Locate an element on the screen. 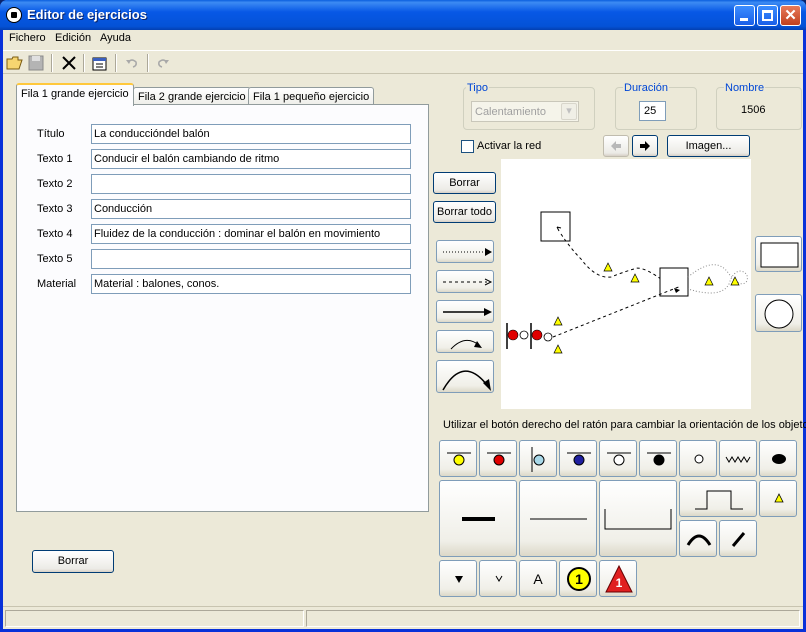 Image resolution: width=806 pixels, height=632 pixels. close-icon: ✕ is located at coordinates (790, 15).